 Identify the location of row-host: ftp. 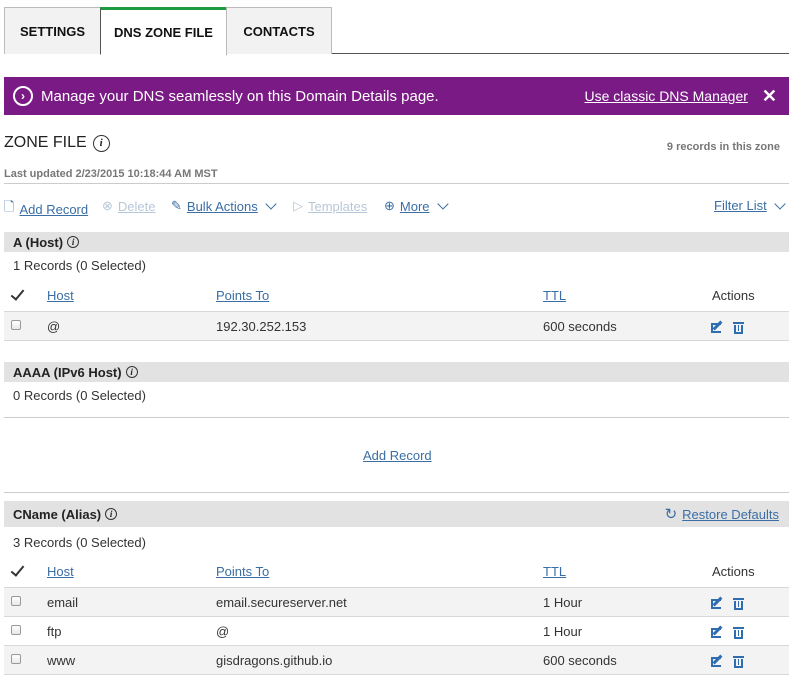
(54, 631).